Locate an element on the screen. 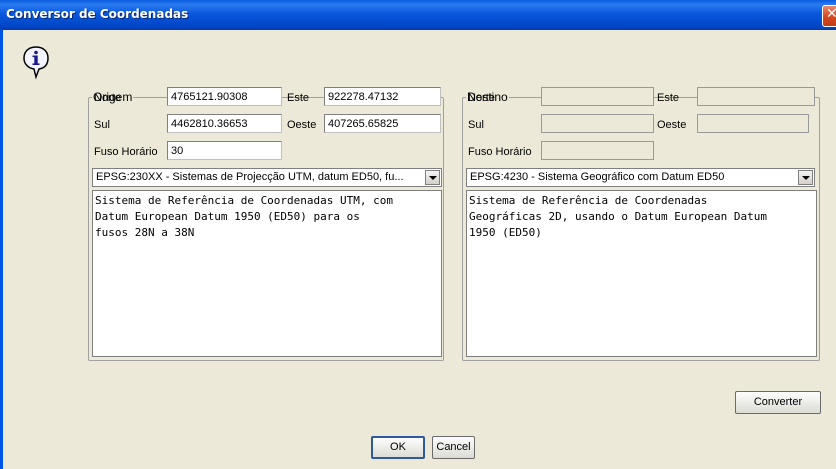 Image resolution: width=836 pixels, height=469 pixels. origem-fuso-label: Fuso Horário is located at coordinates (126, 152).